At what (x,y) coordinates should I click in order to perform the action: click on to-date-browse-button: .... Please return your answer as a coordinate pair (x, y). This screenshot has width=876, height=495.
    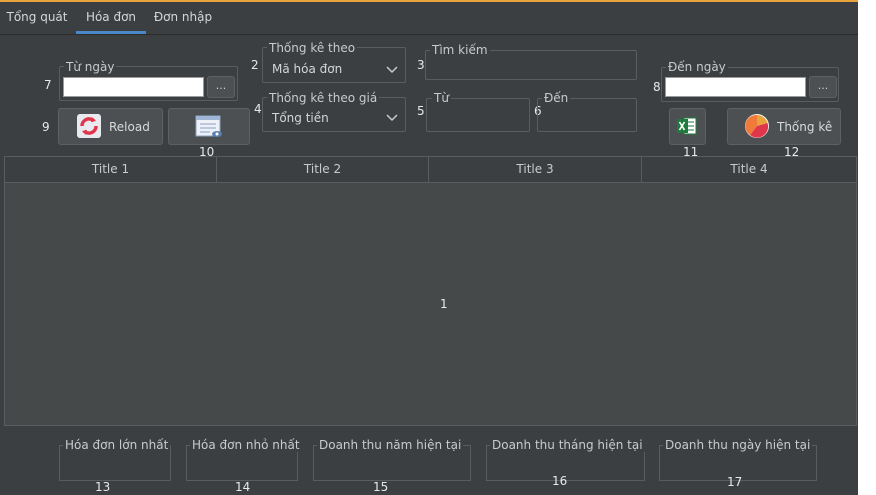
    Looking at the image, I should click on (823, 87).